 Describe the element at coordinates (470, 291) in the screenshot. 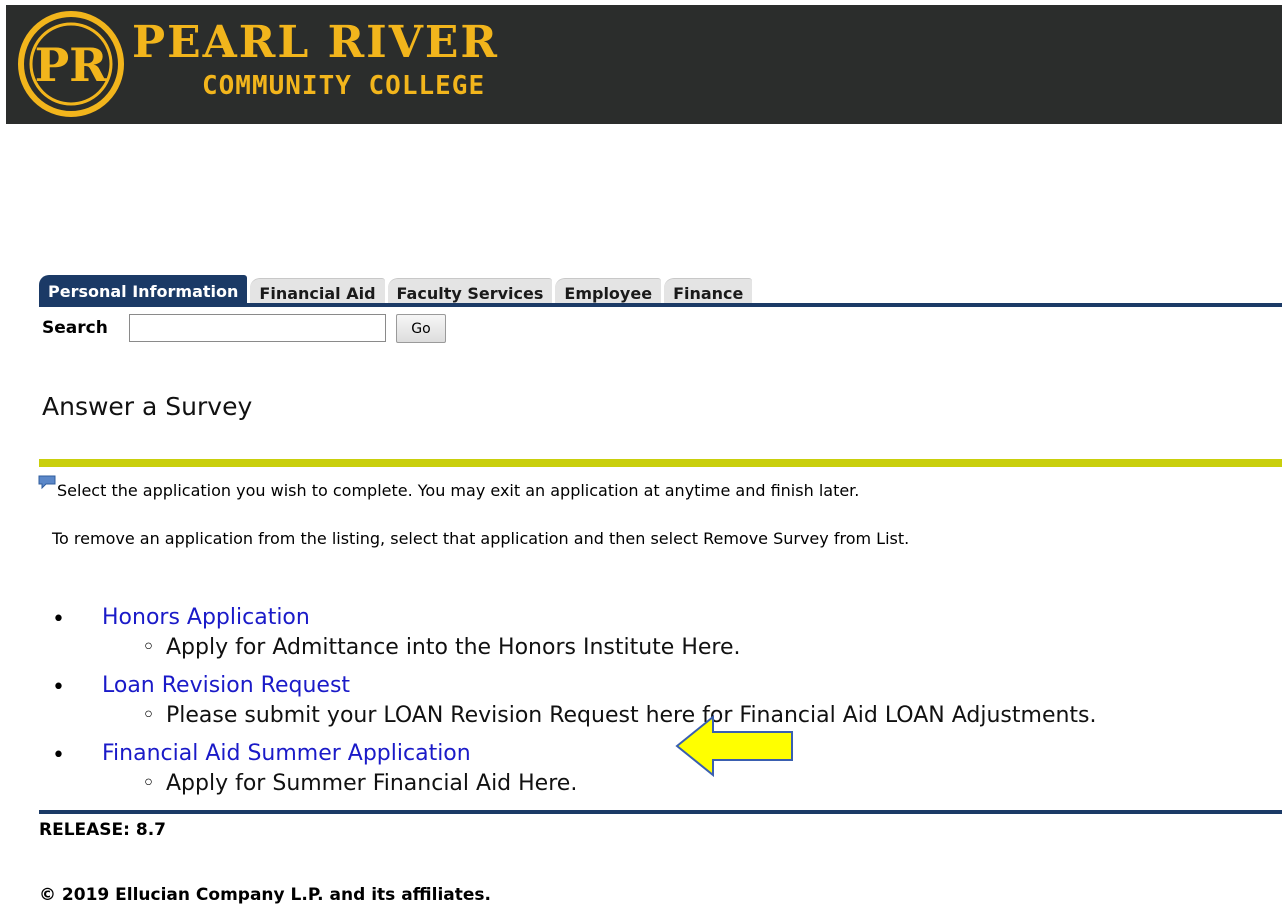

I see `tab-faculty-services: Faculty Services` at that location.